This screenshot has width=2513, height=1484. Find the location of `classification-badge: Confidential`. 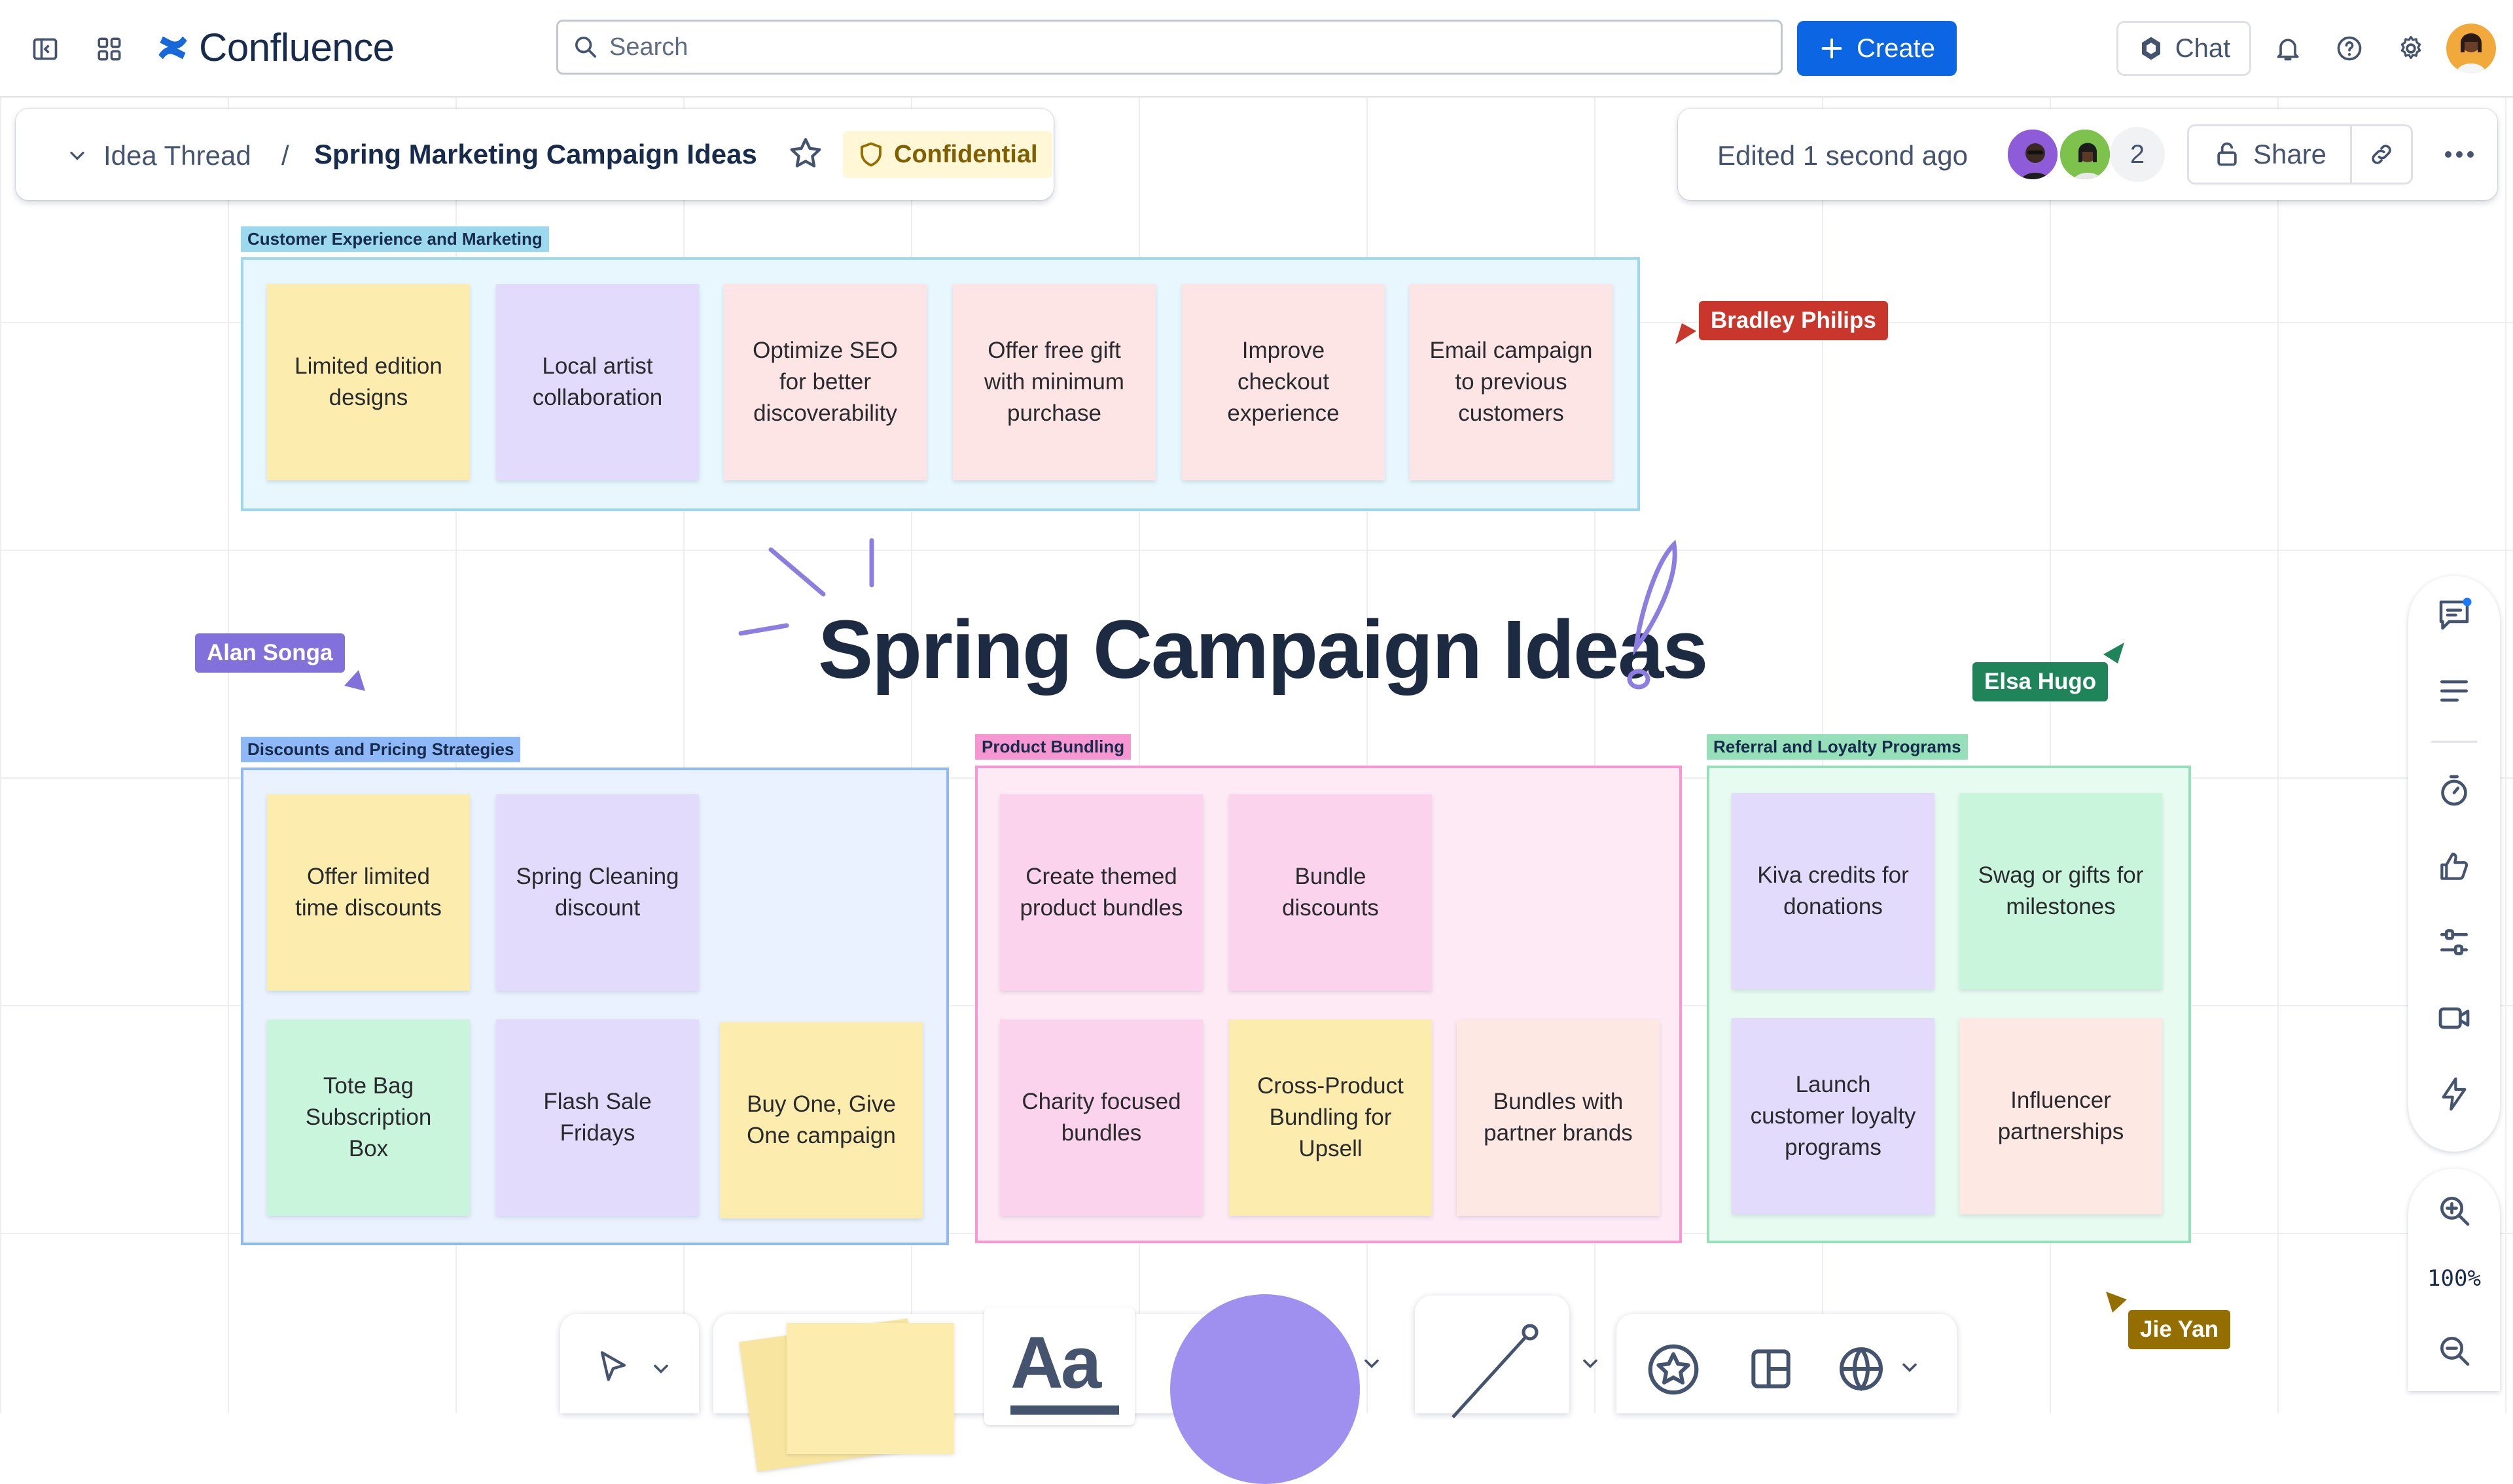

classification-badge: Confidential is located at coordinates (947, 154).